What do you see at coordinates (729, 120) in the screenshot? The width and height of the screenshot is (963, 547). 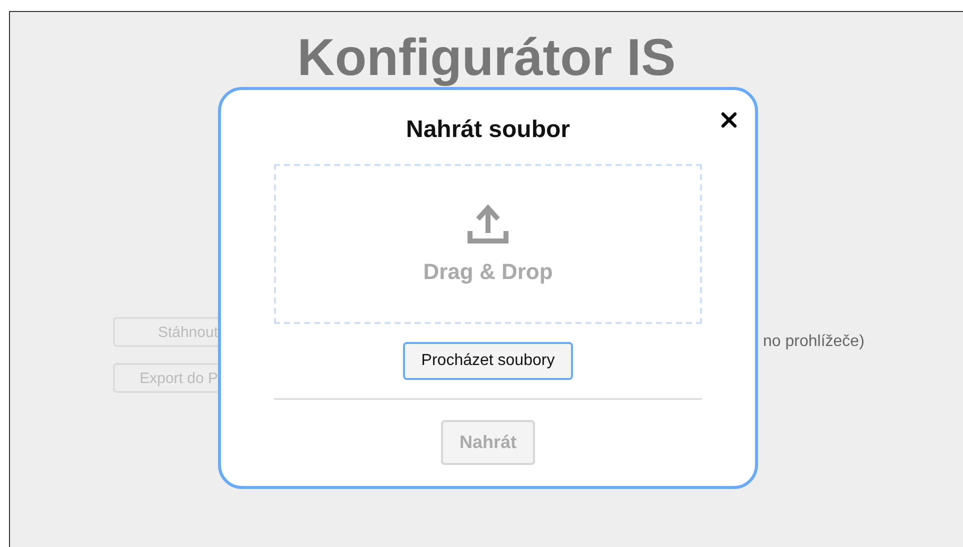 I see `close-icon` at bounding box center [729, 120].